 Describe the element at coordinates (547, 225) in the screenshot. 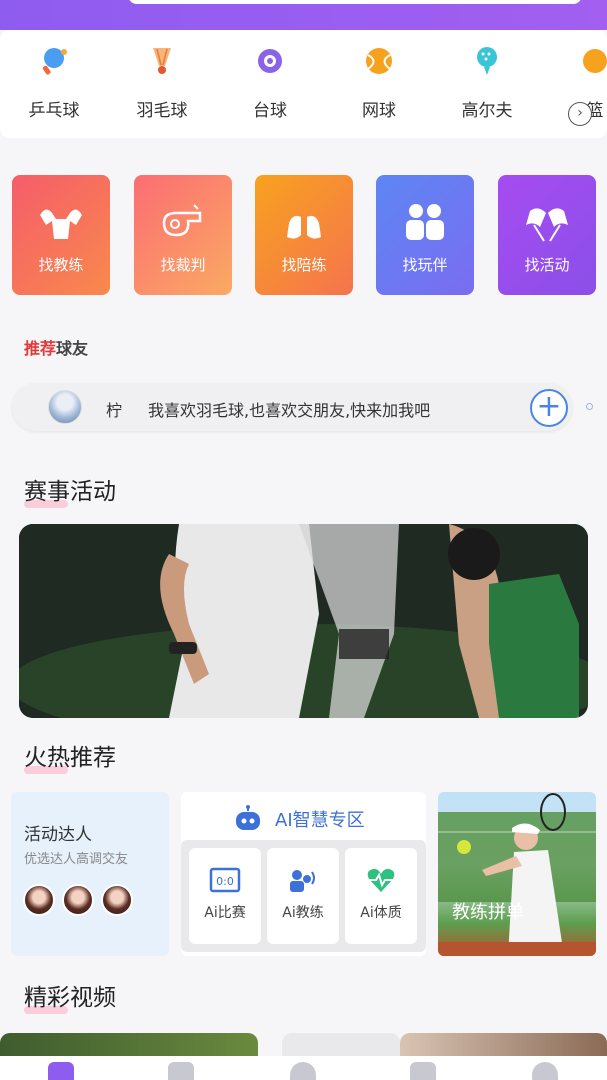

I see `flags-icon` at that location.